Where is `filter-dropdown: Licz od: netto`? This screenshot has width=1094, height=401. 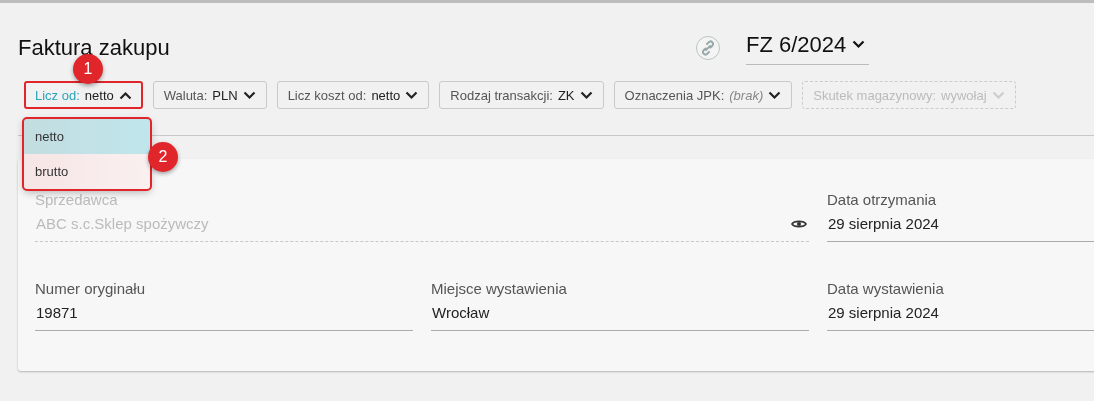
filter-dropdown: Licz od: netto is located at coordinates (83, 95).